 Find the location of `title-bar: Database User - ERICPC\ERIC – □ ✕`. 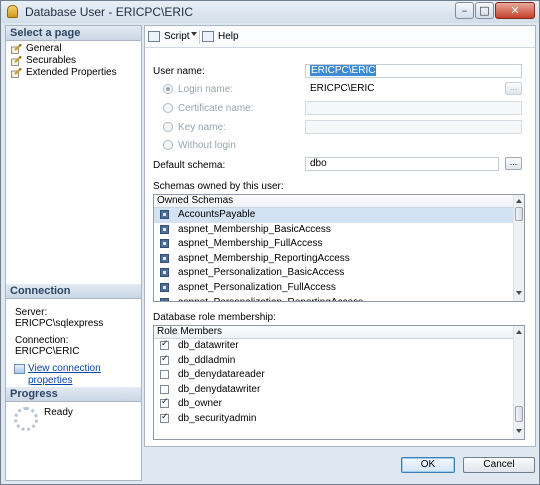

title-bar: Database User - ERICPC\ERIC – □ ✕ is located at coordinates (270, 12).